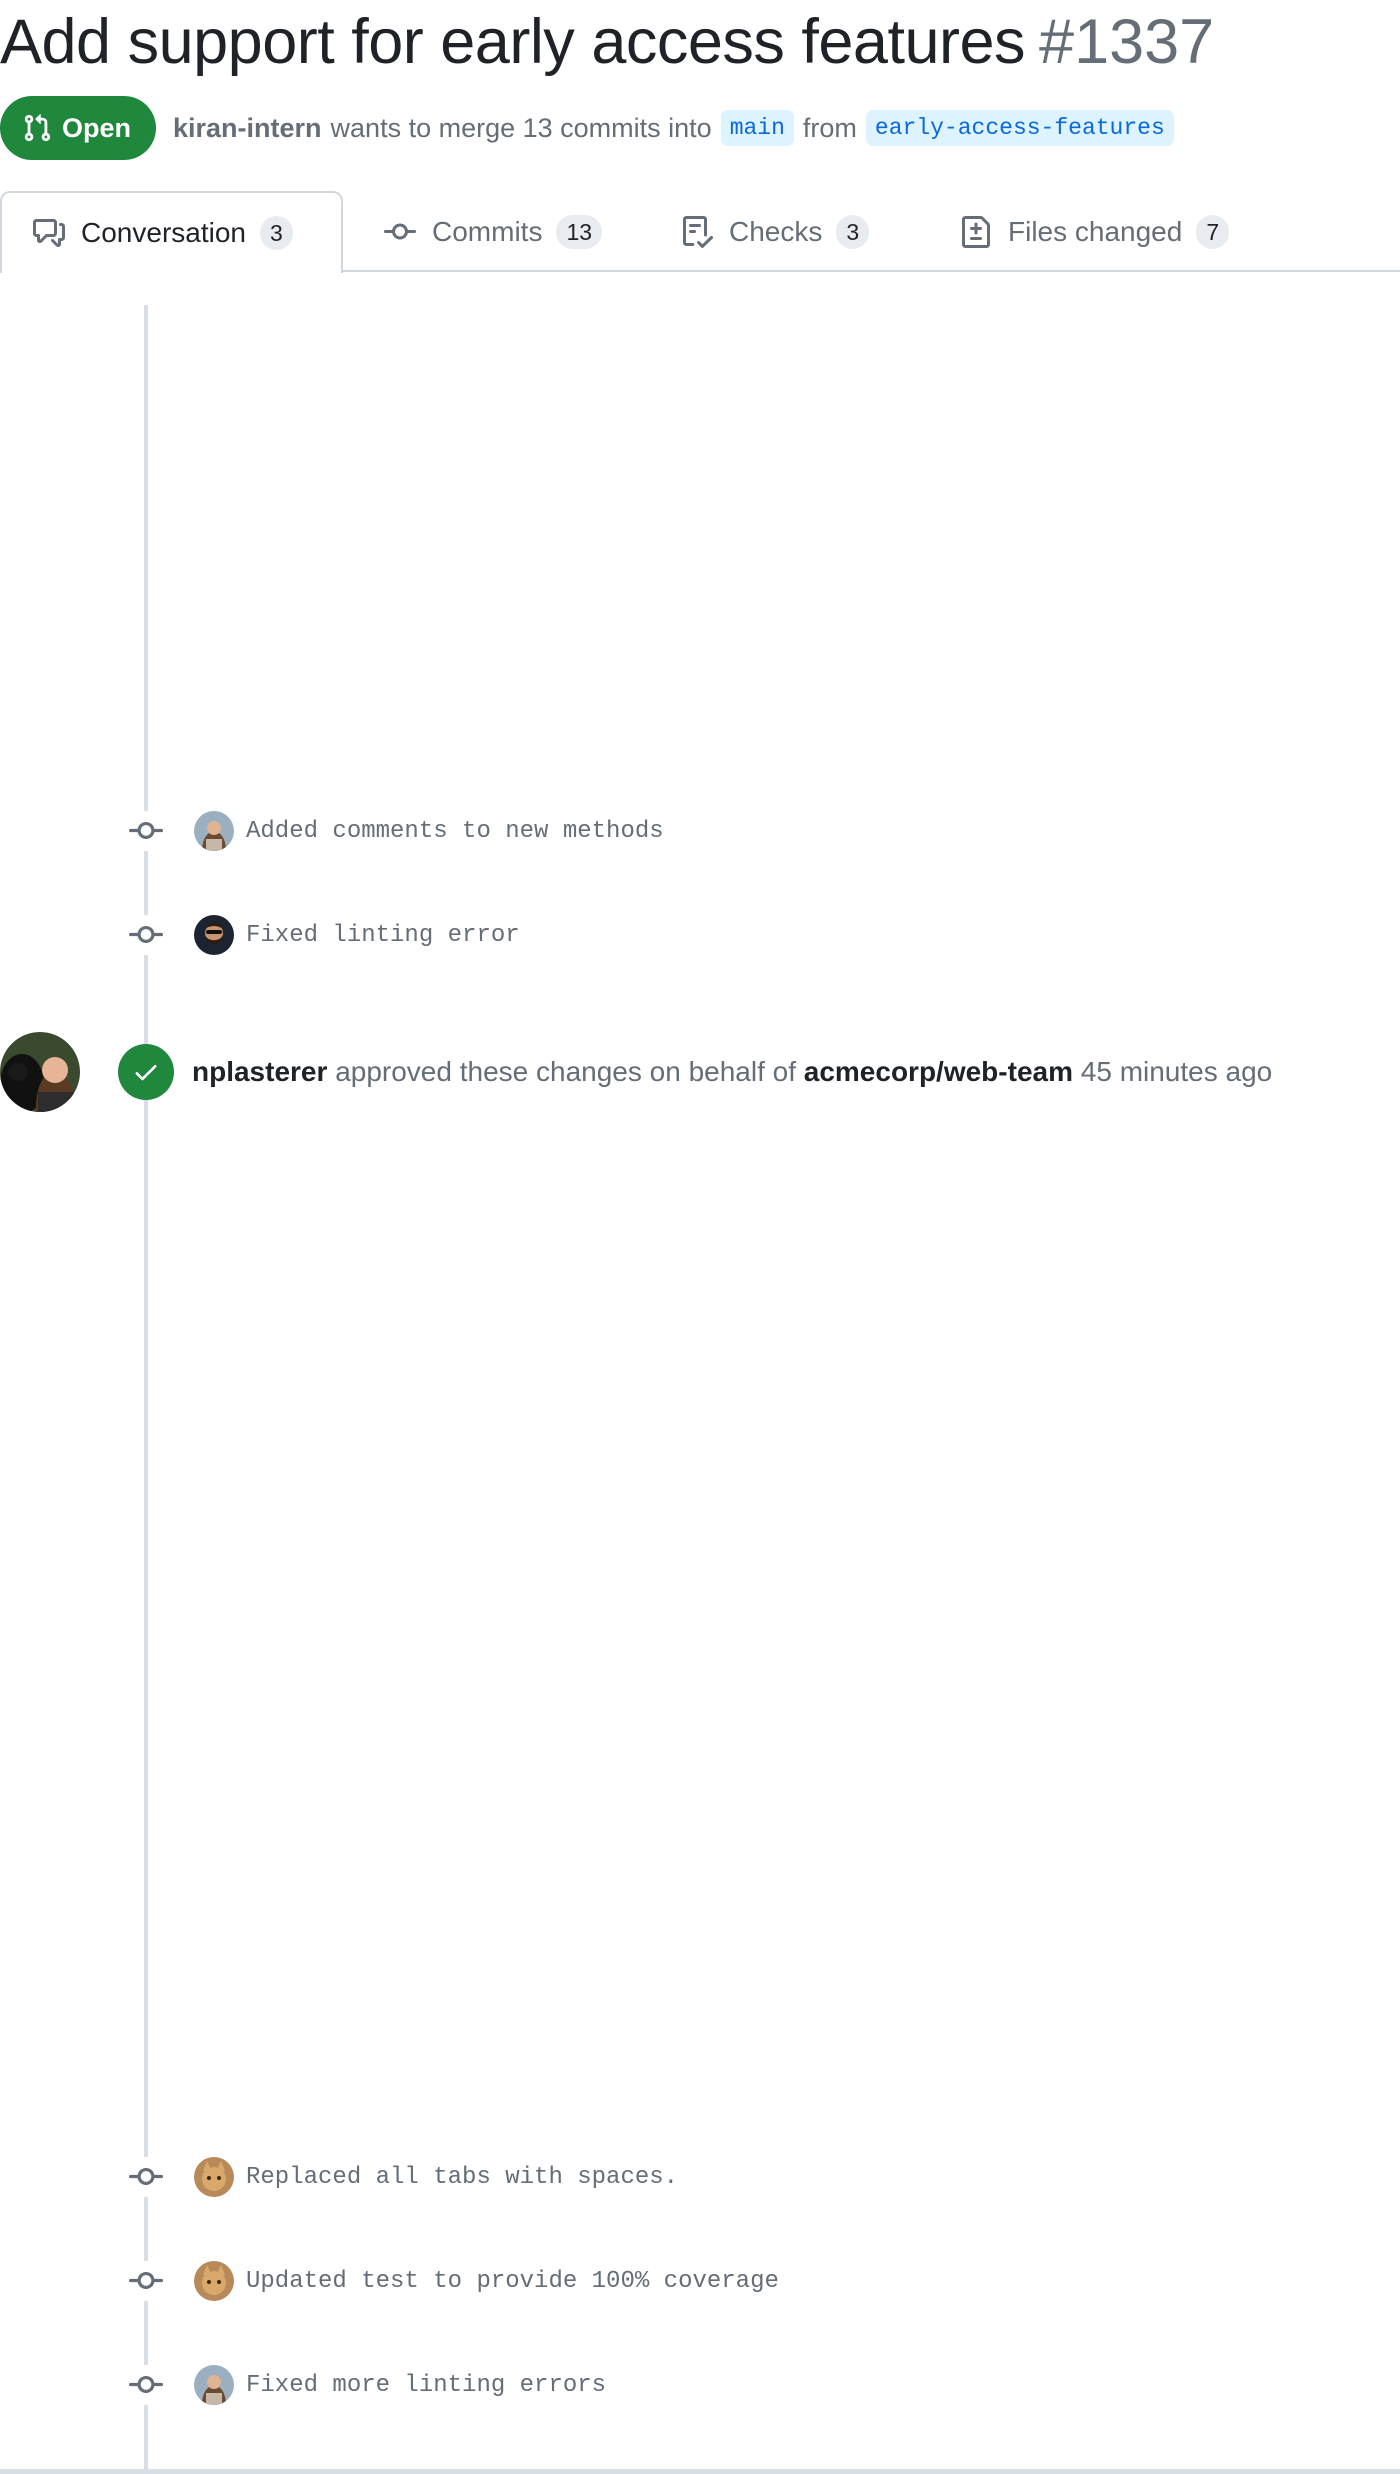  I want to click on team-link: acmecorp/web-team, so click(938, 1071).